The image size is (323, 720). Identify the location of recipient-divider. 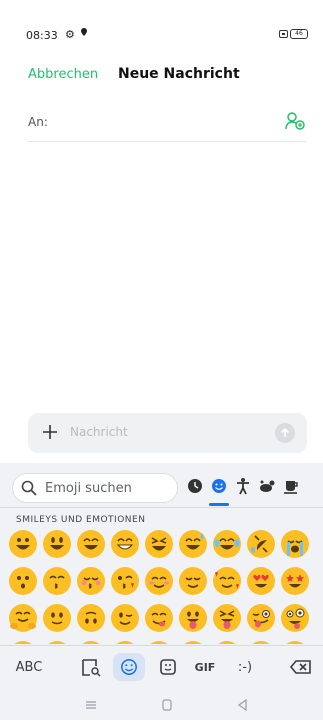
(167, 141).